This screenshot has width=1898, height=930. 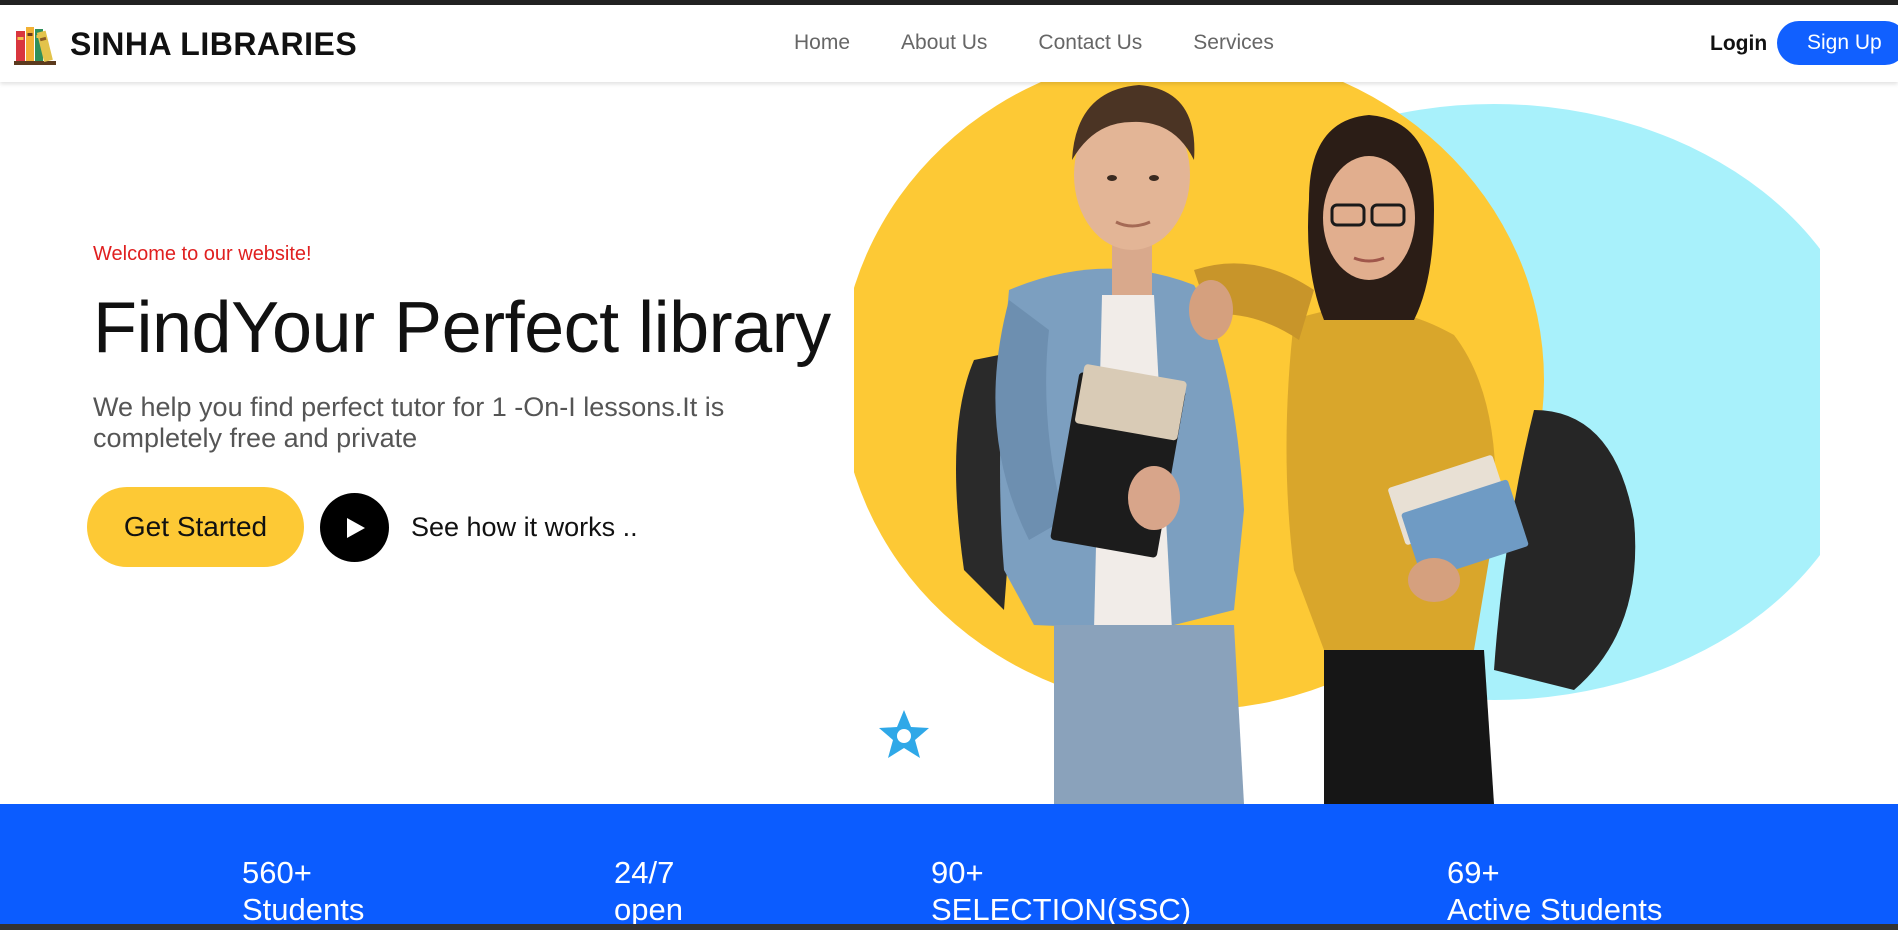 I want to click on books-icon, so click(x=35, y=46).